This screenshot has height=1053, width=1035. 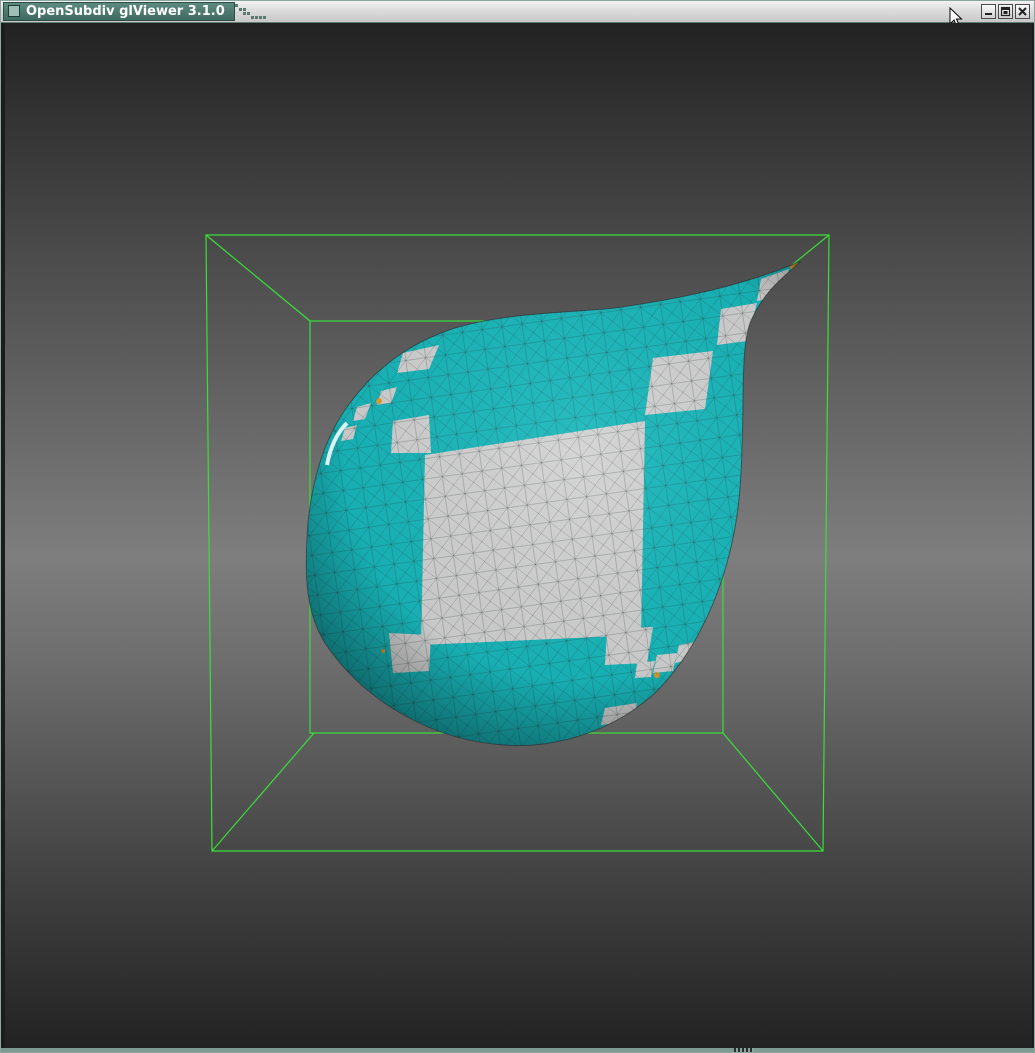 I want to click on window-controls, so click(x=1005, y=11).